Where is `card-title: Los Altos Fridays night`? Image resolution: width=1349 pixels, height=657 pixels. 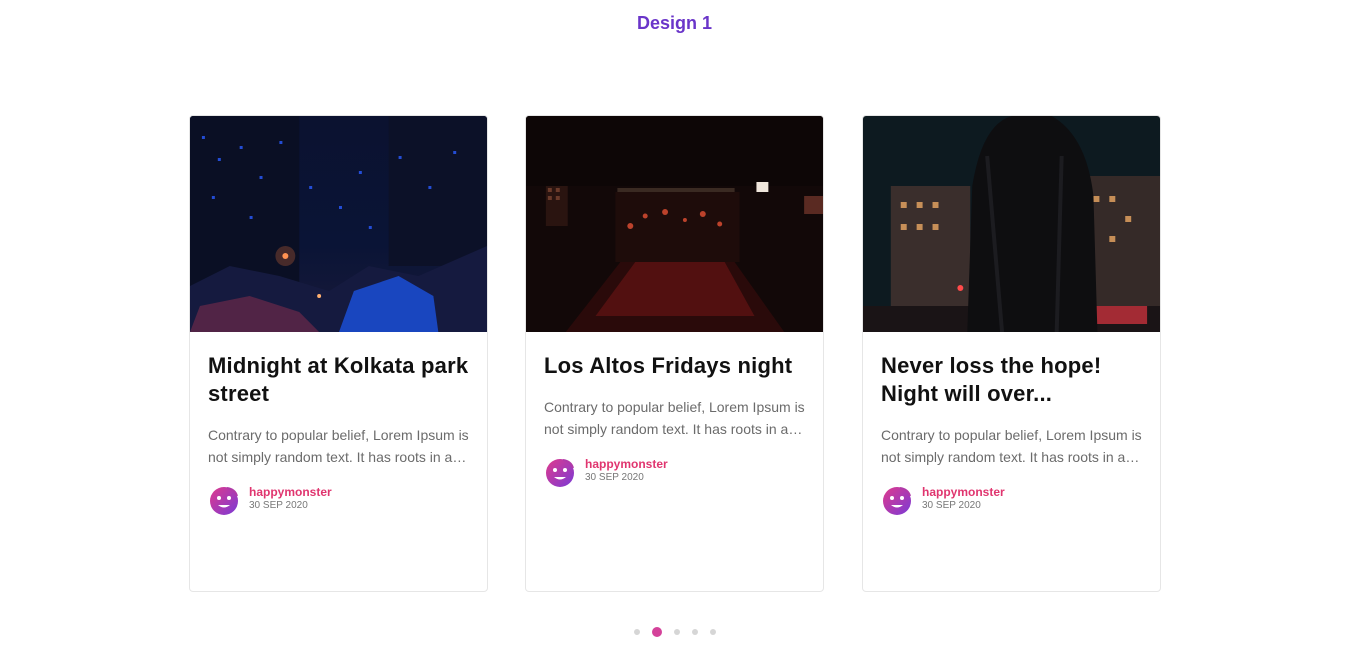 card-title: Los Altos Fridays night is located at coordinates (675, 366).